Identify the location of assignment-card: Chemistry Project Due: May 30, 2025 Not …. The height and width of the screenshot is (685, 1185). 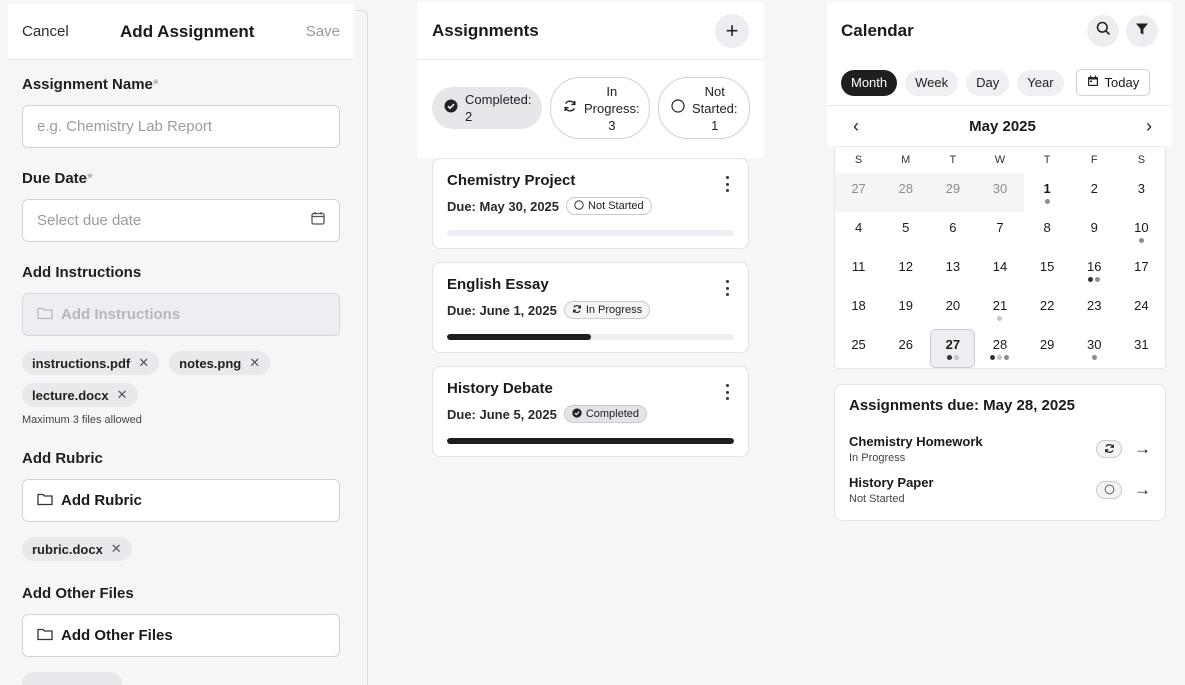
(590, 203).